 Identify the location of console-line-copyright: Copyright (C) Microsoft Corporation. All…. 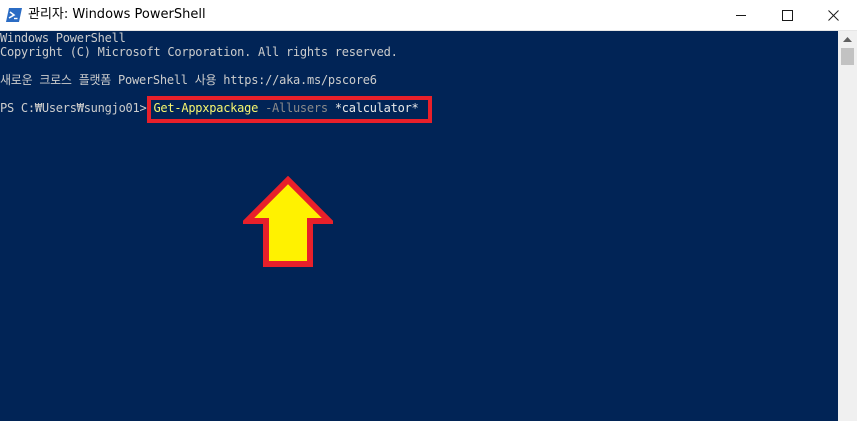
(199, 52).